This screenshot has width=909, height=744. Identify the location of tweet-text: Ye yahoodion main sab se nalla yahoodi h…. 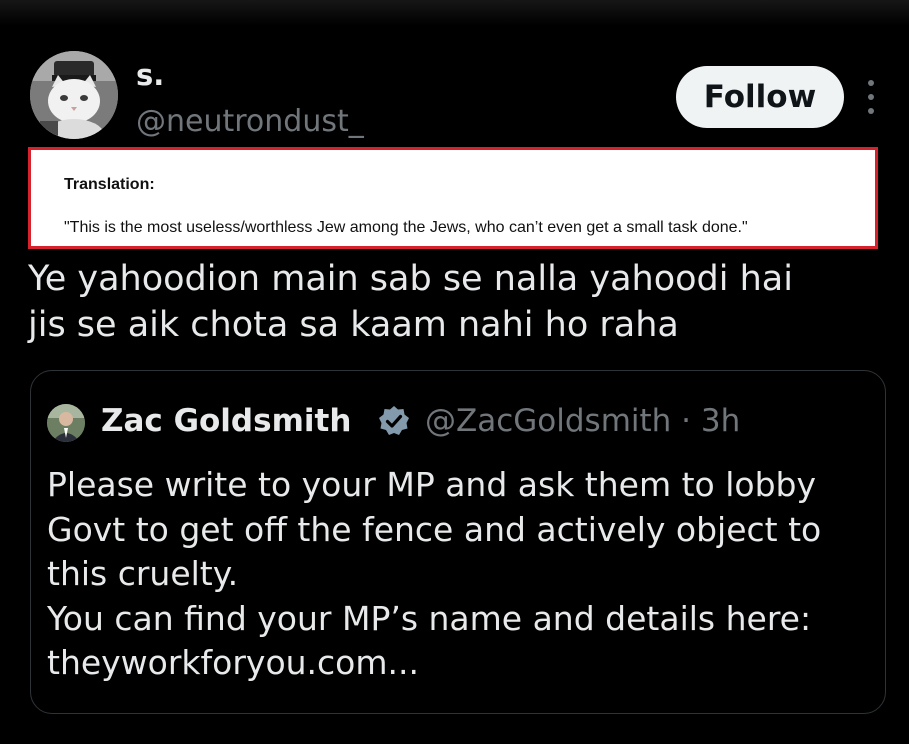
(458, 302).